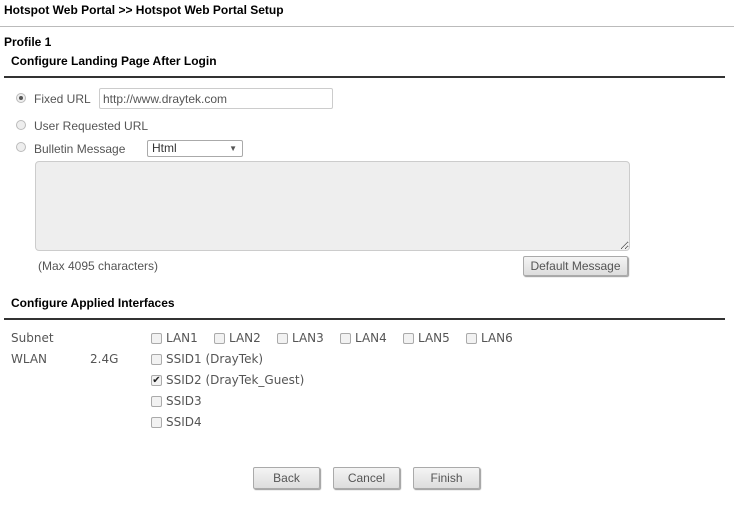 The height and width of the screenshot is (505, 750). Describe the element at coordinates (308, 338) in the screenshot. I see `lan-label: LAN3` at that location.